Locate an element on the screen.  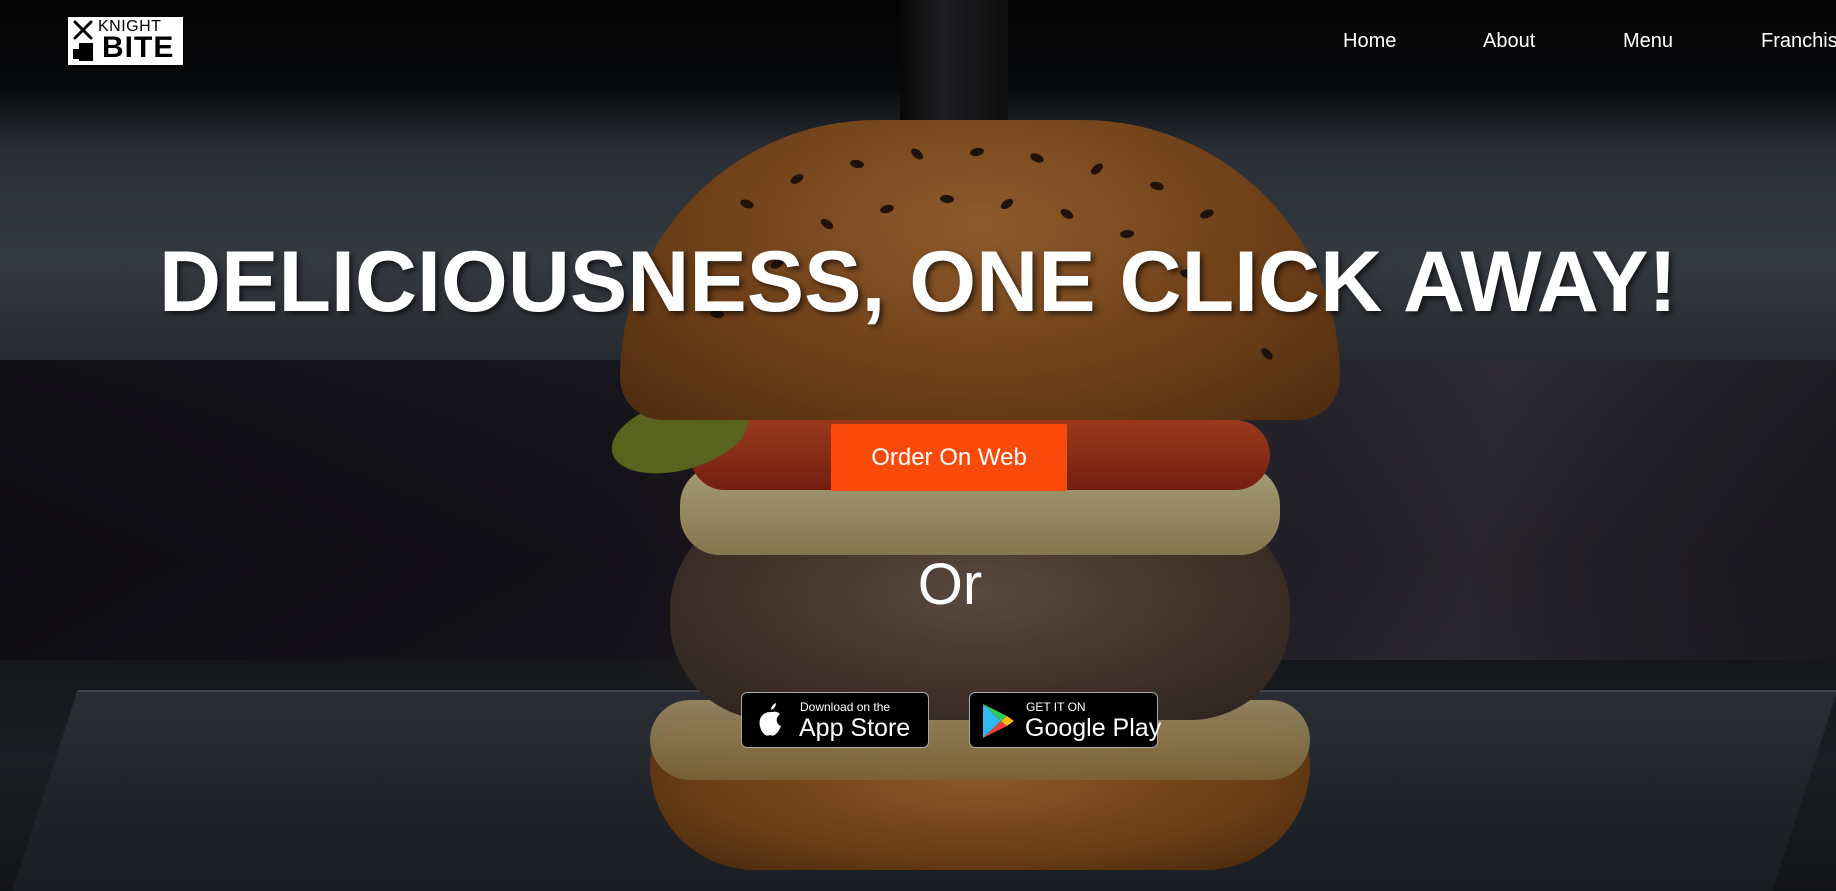
top-navbar: KNIGHT BITE Home About Menu Franchis is located at coordinates (918, 41).